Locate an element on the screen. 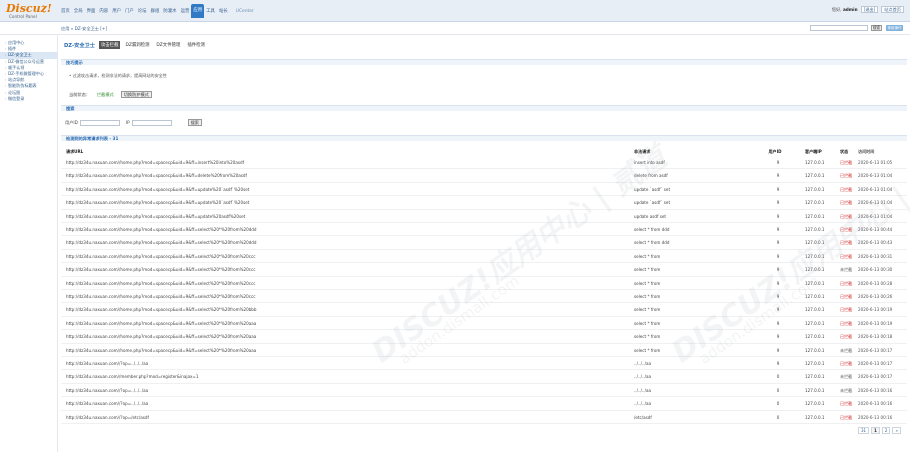 The width and height of the screenshot is (910, 452). nav-item: 运营 is located at coordinates (185, 12).